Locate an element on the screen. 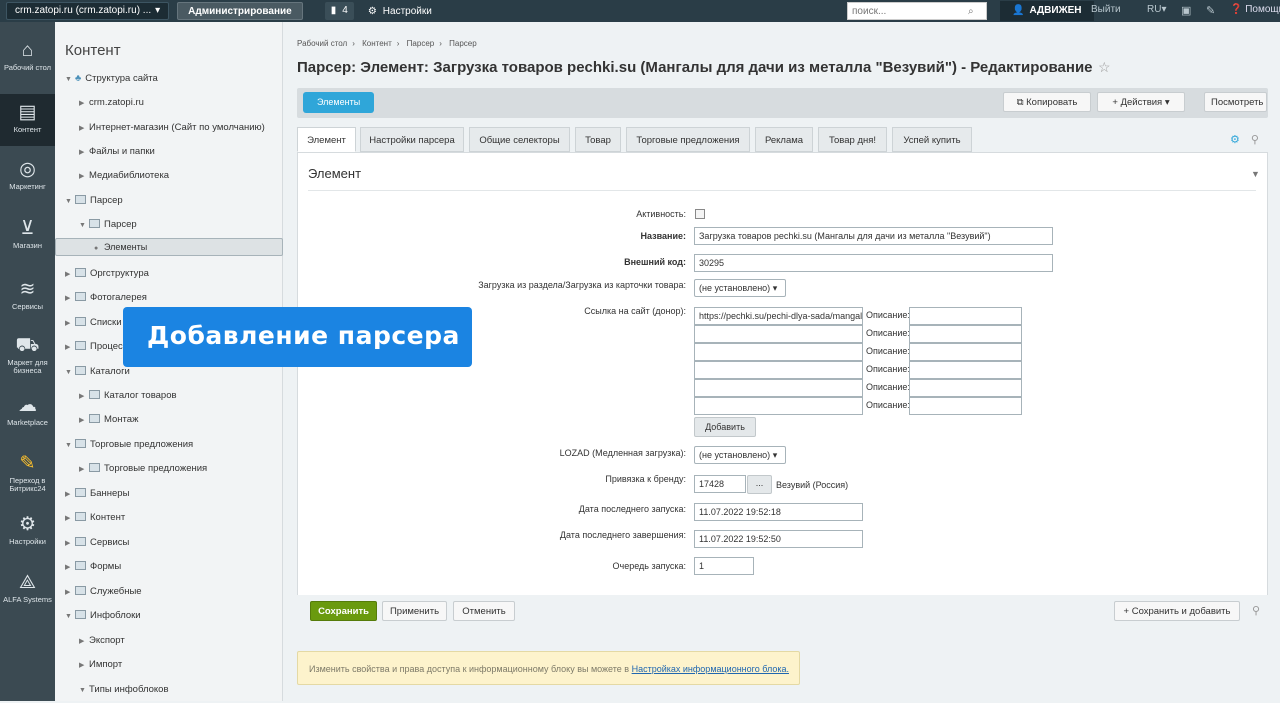 The width and height of the screenshot is (1280, 703). add-link-button: Добавить is located at coordinates (725, 427).